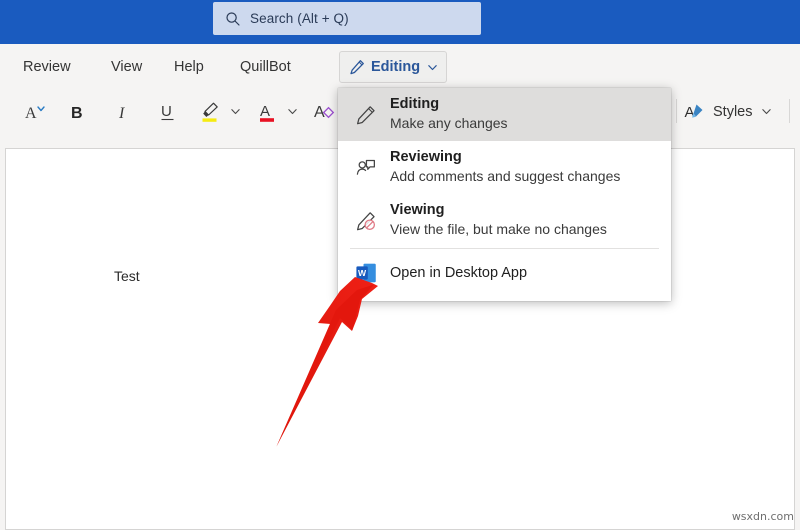 The height and width of the screenshot is (530, 800). Describe the element at coordinates (505, 176) in the screenshot. I see `menu-item-reviewing-subtitle: Add comments and suggest changes` at that location.